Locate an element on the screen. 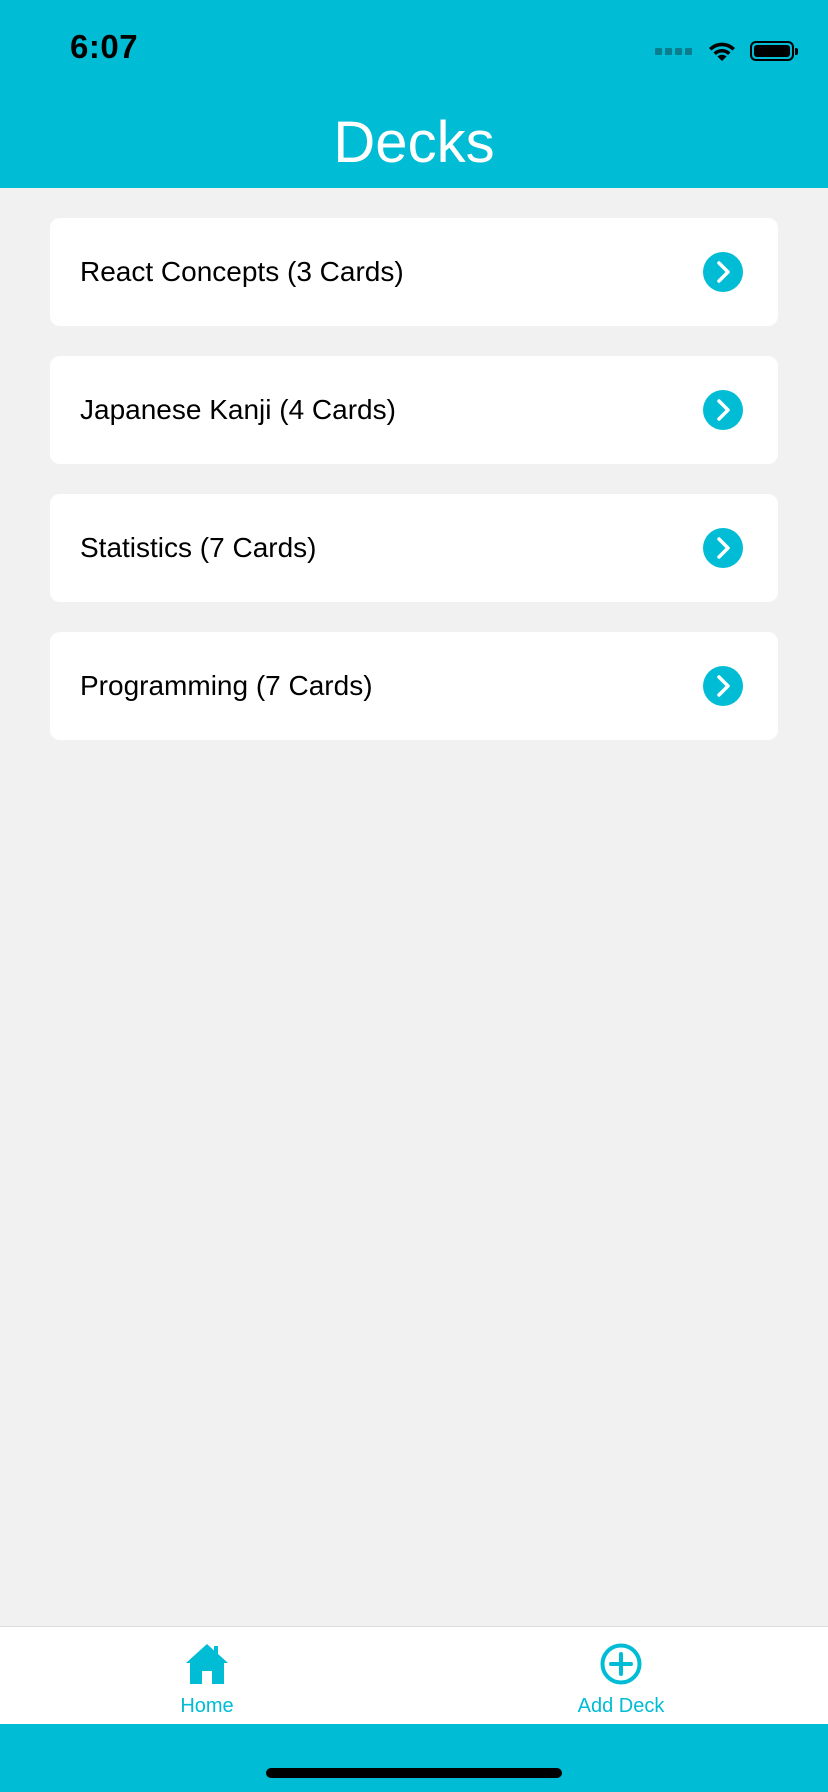 This screenshot has height=1792, width=828. tab-bar: Home Add Deck is located at coordinates (414, 1675).